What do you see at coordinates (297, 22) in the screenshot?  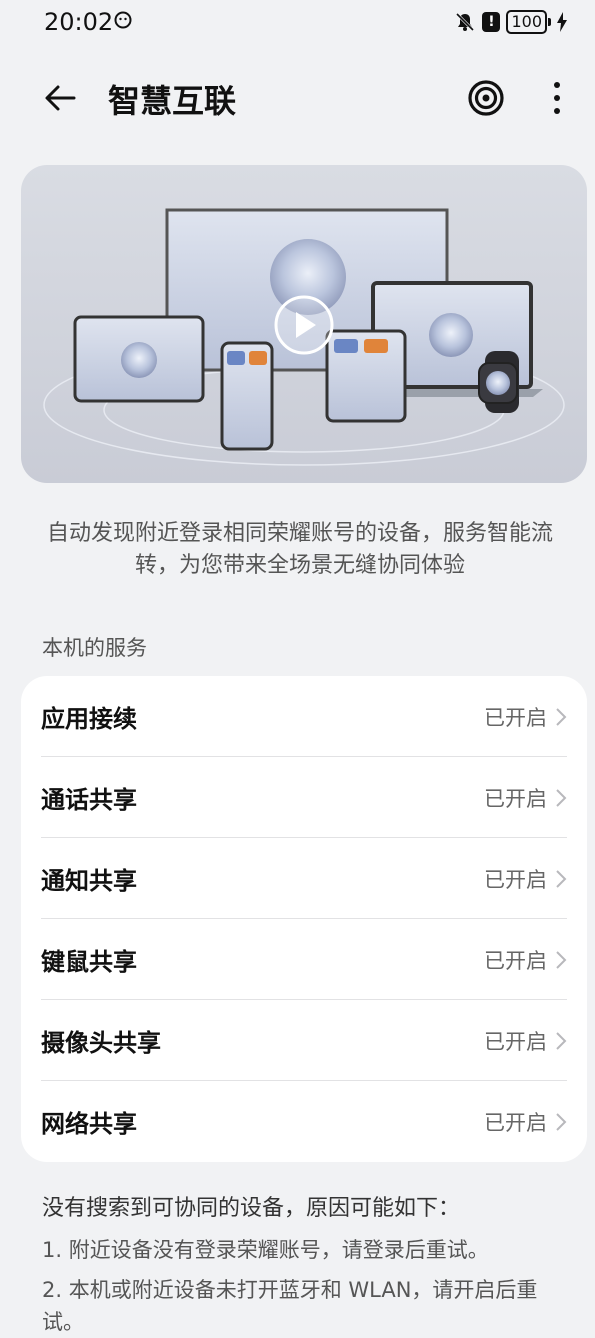 I see `status-bar: 20:02 ! 100` at bounding box center [297, 22].